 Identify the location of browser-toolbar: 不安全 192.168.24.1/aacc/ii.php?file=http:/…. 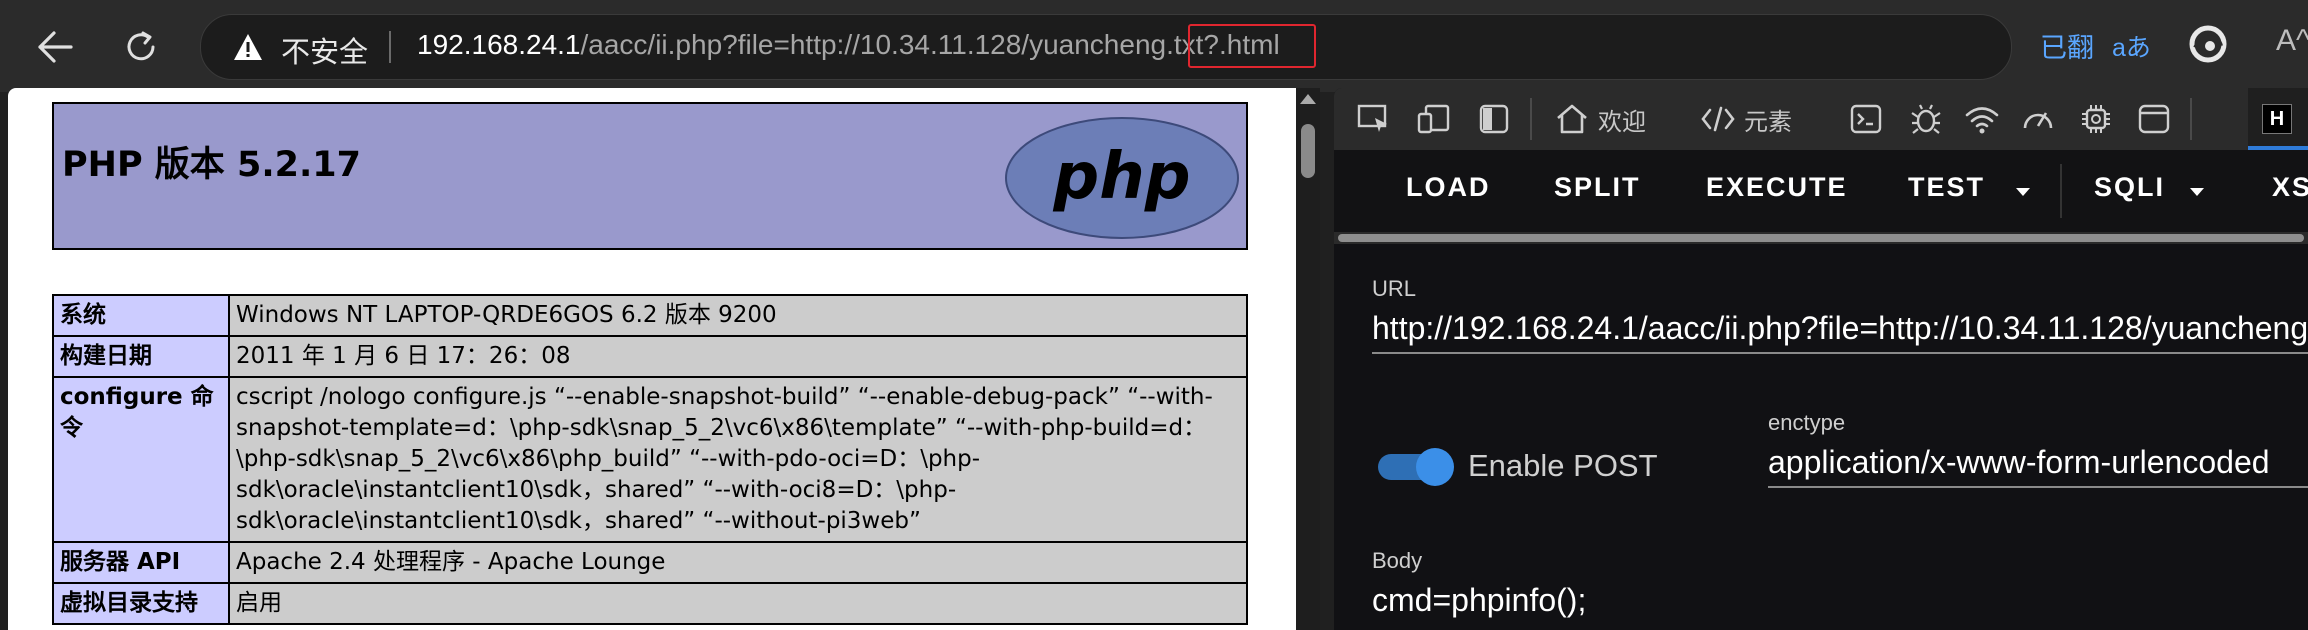
(1154, 46).